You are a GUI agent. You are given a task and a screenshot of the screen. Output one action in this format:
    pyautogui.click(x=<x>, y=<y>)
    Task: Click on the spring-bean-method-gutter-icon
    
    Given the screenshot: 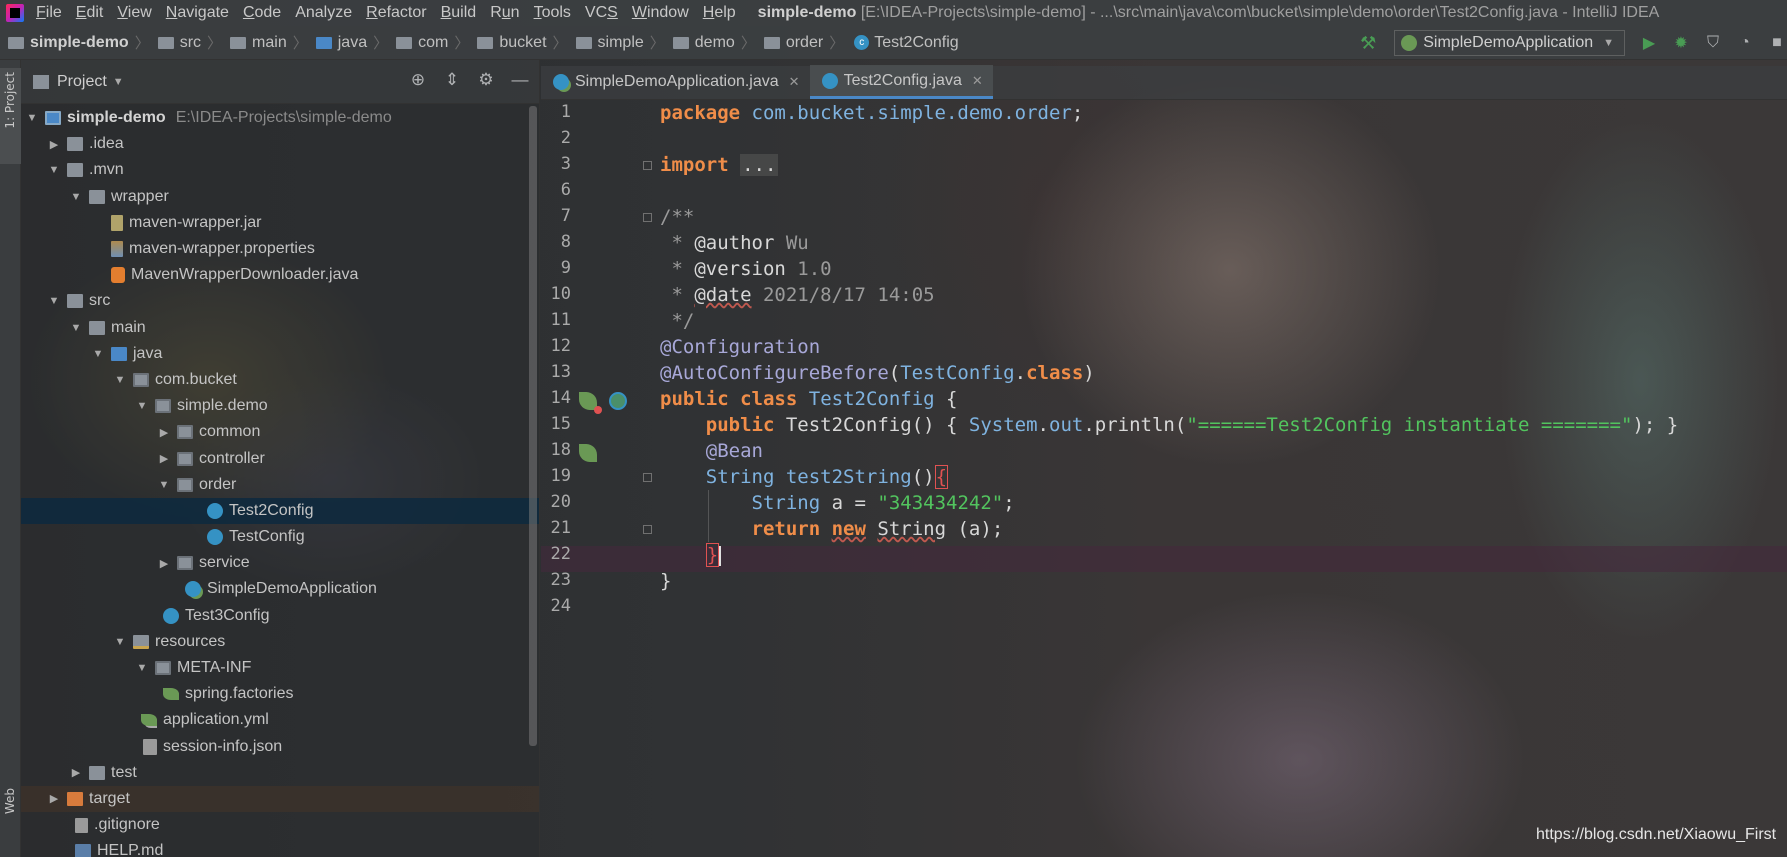 What is the action you would take?
    pyautogui.click(x=588, y=453)
    